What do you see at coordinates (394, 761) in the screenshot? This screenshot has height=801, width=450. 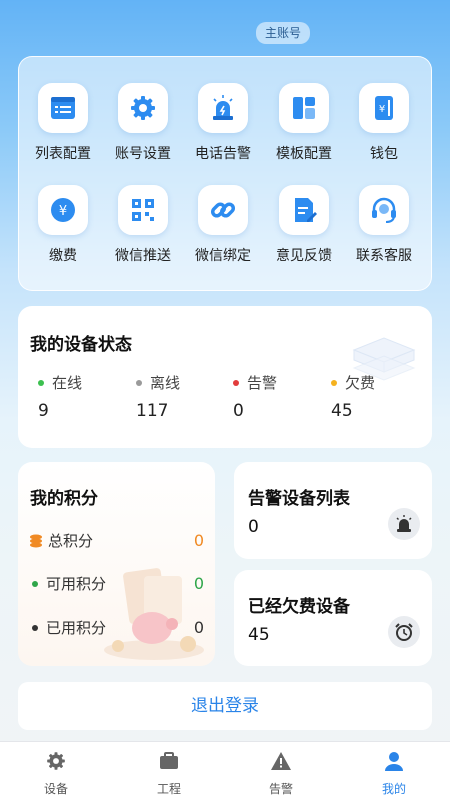 I see `person-icon` at bounding box center [394, 761].